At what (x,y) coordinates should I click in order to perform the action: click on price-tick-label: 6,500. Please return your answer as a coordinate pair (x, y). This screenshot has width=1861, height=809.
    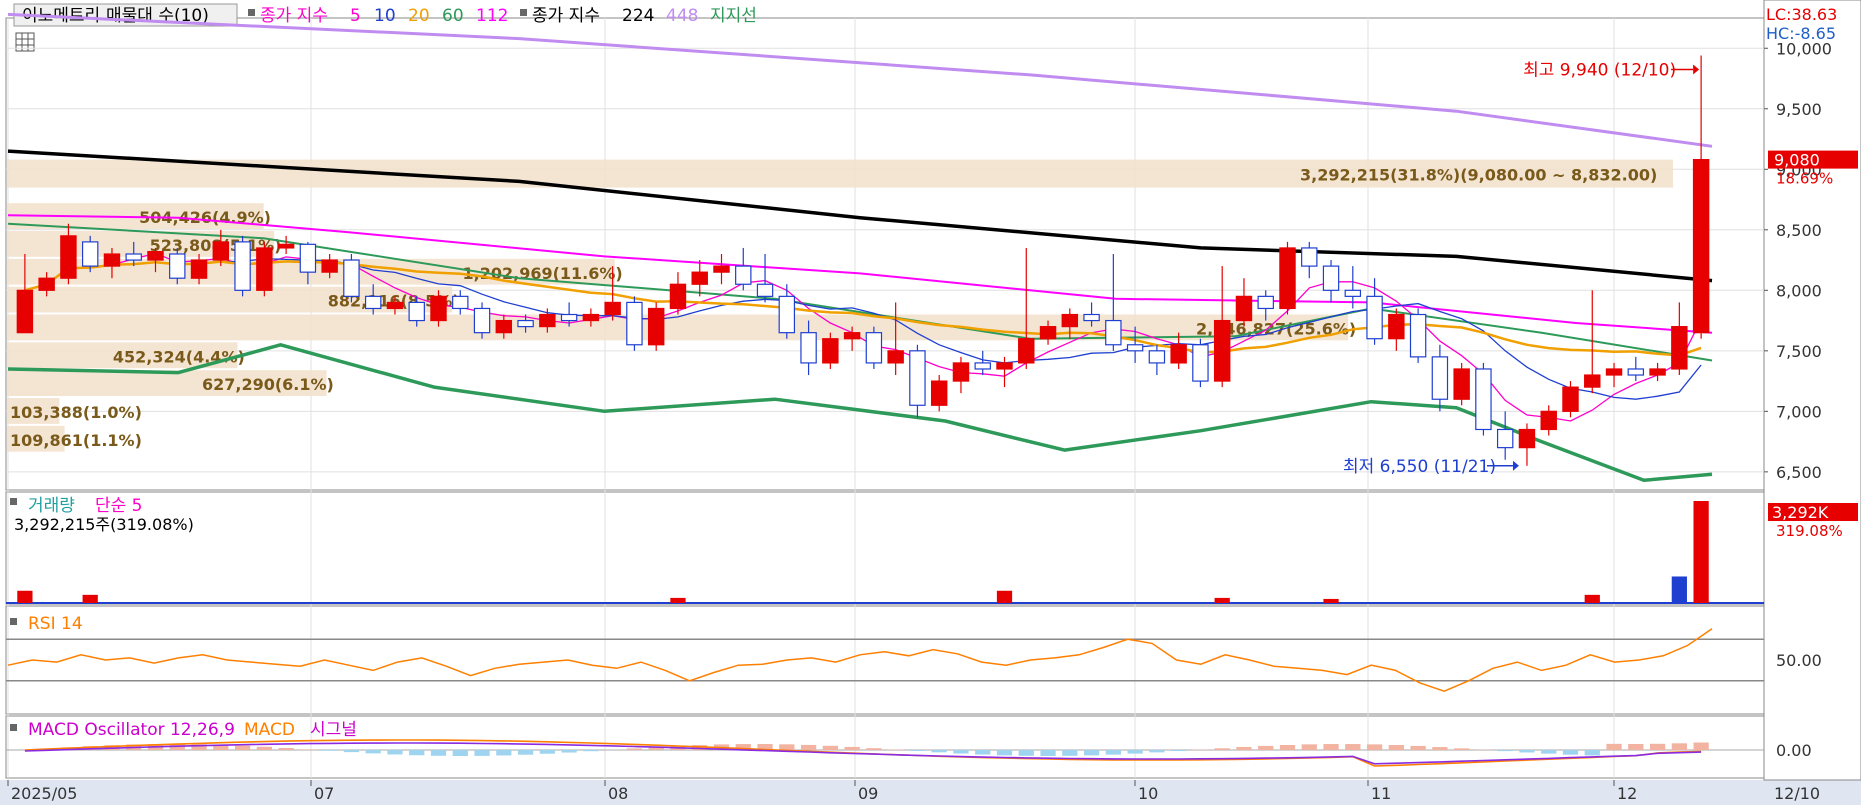
    Looking at the image, I should click on (1799, 472).